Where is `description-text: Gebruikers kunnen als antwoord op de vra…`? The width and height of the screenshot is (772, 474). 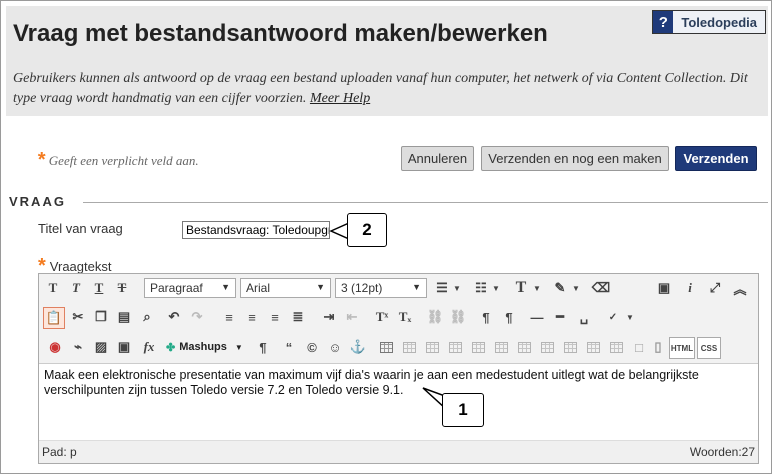 description-text: Gebruikers kunnen als antwoord op de vra… is located at coordinates (380, 88).